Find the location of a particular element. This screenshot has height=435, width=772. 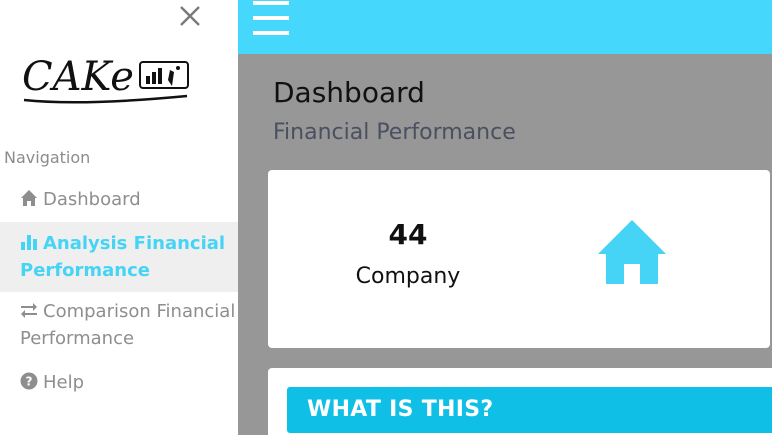

banner-label: WHAT IS THIS? is located at coordinates (400, 409).